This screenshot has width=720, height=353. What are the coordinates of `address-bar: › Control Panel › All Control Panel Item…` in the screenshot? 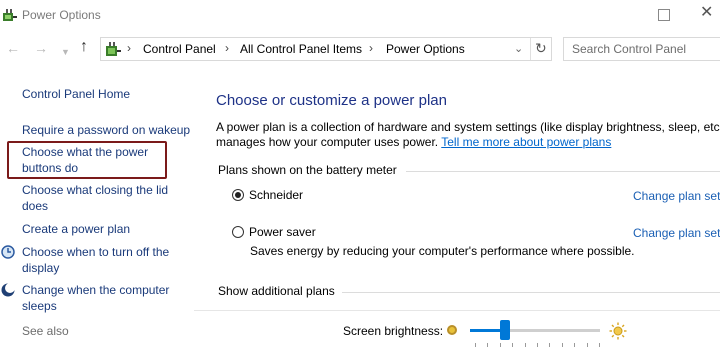 It's located at (326, 49).